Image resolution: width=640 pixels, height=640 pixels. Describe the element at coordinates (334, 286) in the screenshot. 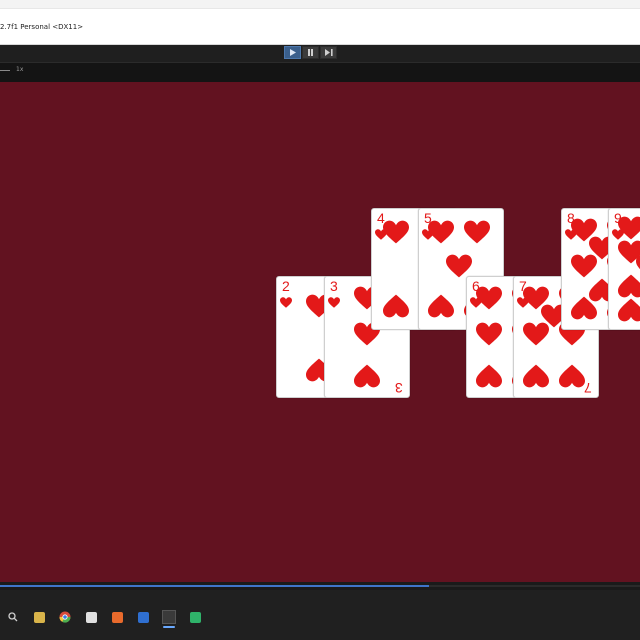

I see `card-rank: 3` at that location.